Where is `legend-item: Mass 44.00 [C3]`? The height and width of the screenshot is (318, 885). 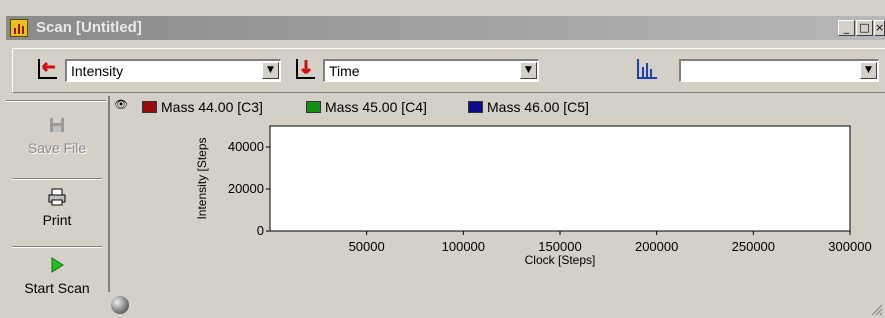
legend-item: Mass 44.00 [C3] is located at coordinates (202, 107).